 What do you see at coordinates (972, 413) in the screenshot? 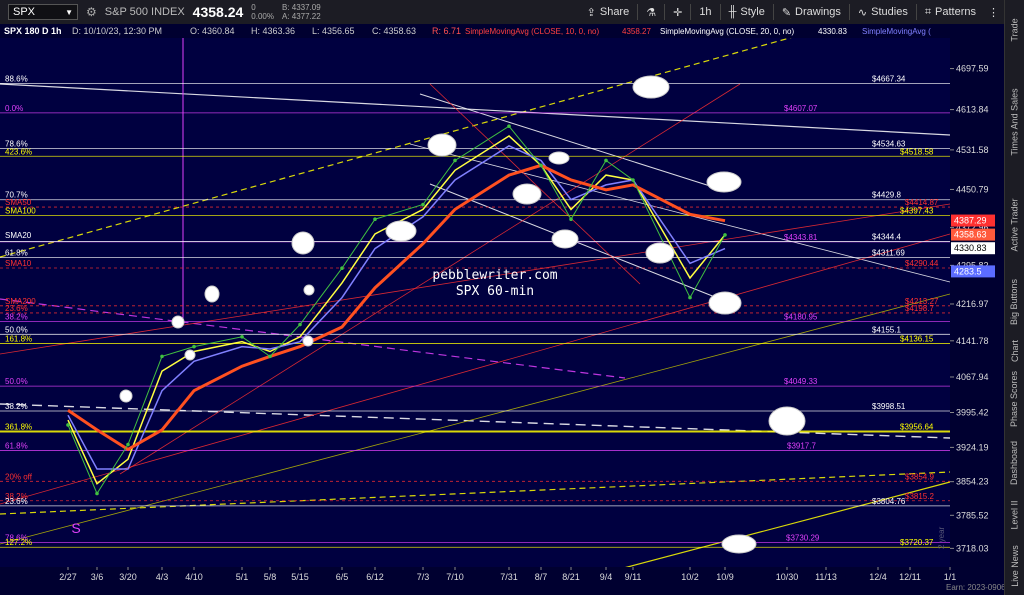
I see `y-tick-label: 3995.42` at bounding box center [972, 413].